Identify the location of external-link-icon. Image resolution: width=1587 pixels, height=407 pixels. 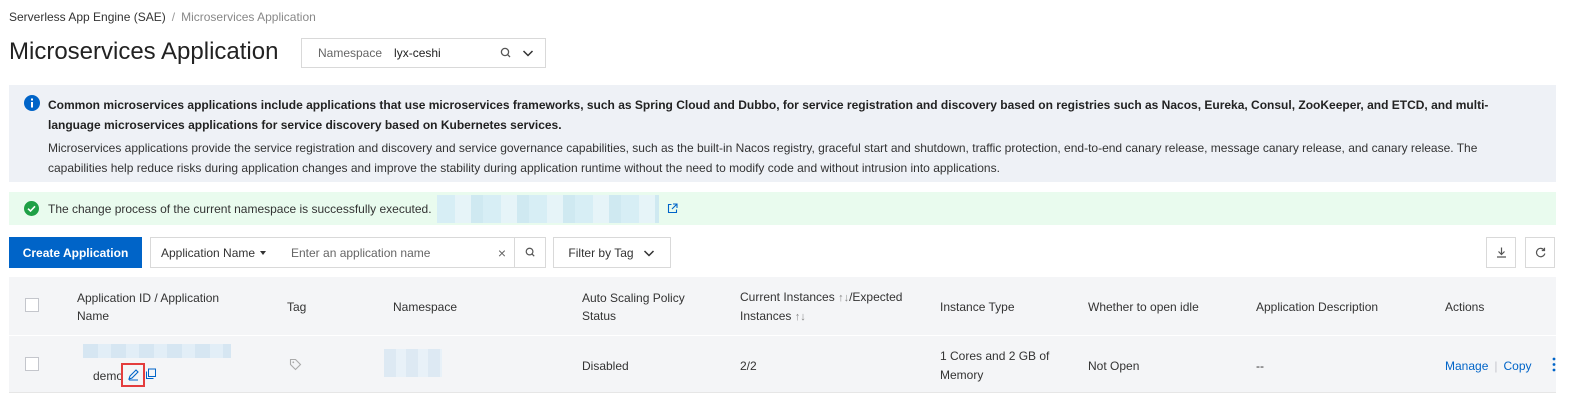
(672, 208).